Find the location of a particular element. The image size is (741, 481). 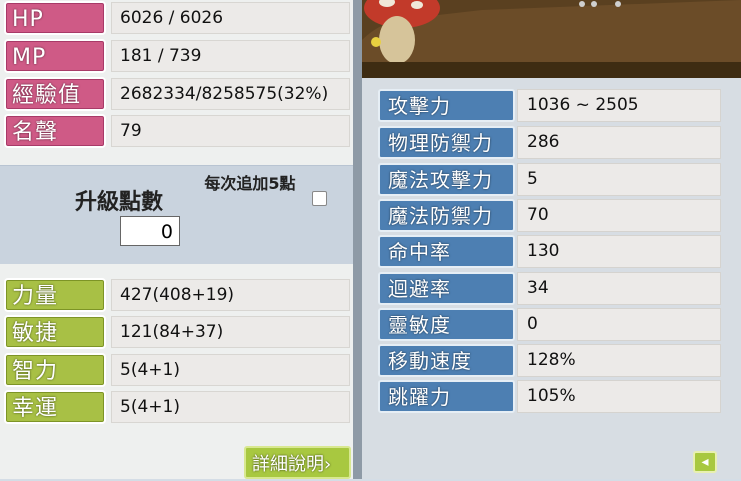

game-scene-background is located at coordinates (551, 39).